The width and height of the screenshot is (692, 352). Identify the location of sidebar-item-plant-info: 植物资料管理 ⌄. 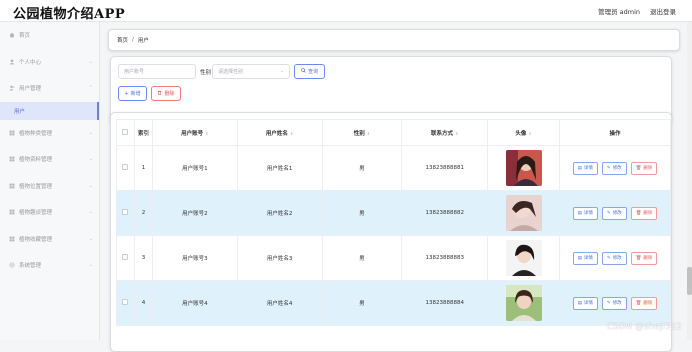
(49, 159).